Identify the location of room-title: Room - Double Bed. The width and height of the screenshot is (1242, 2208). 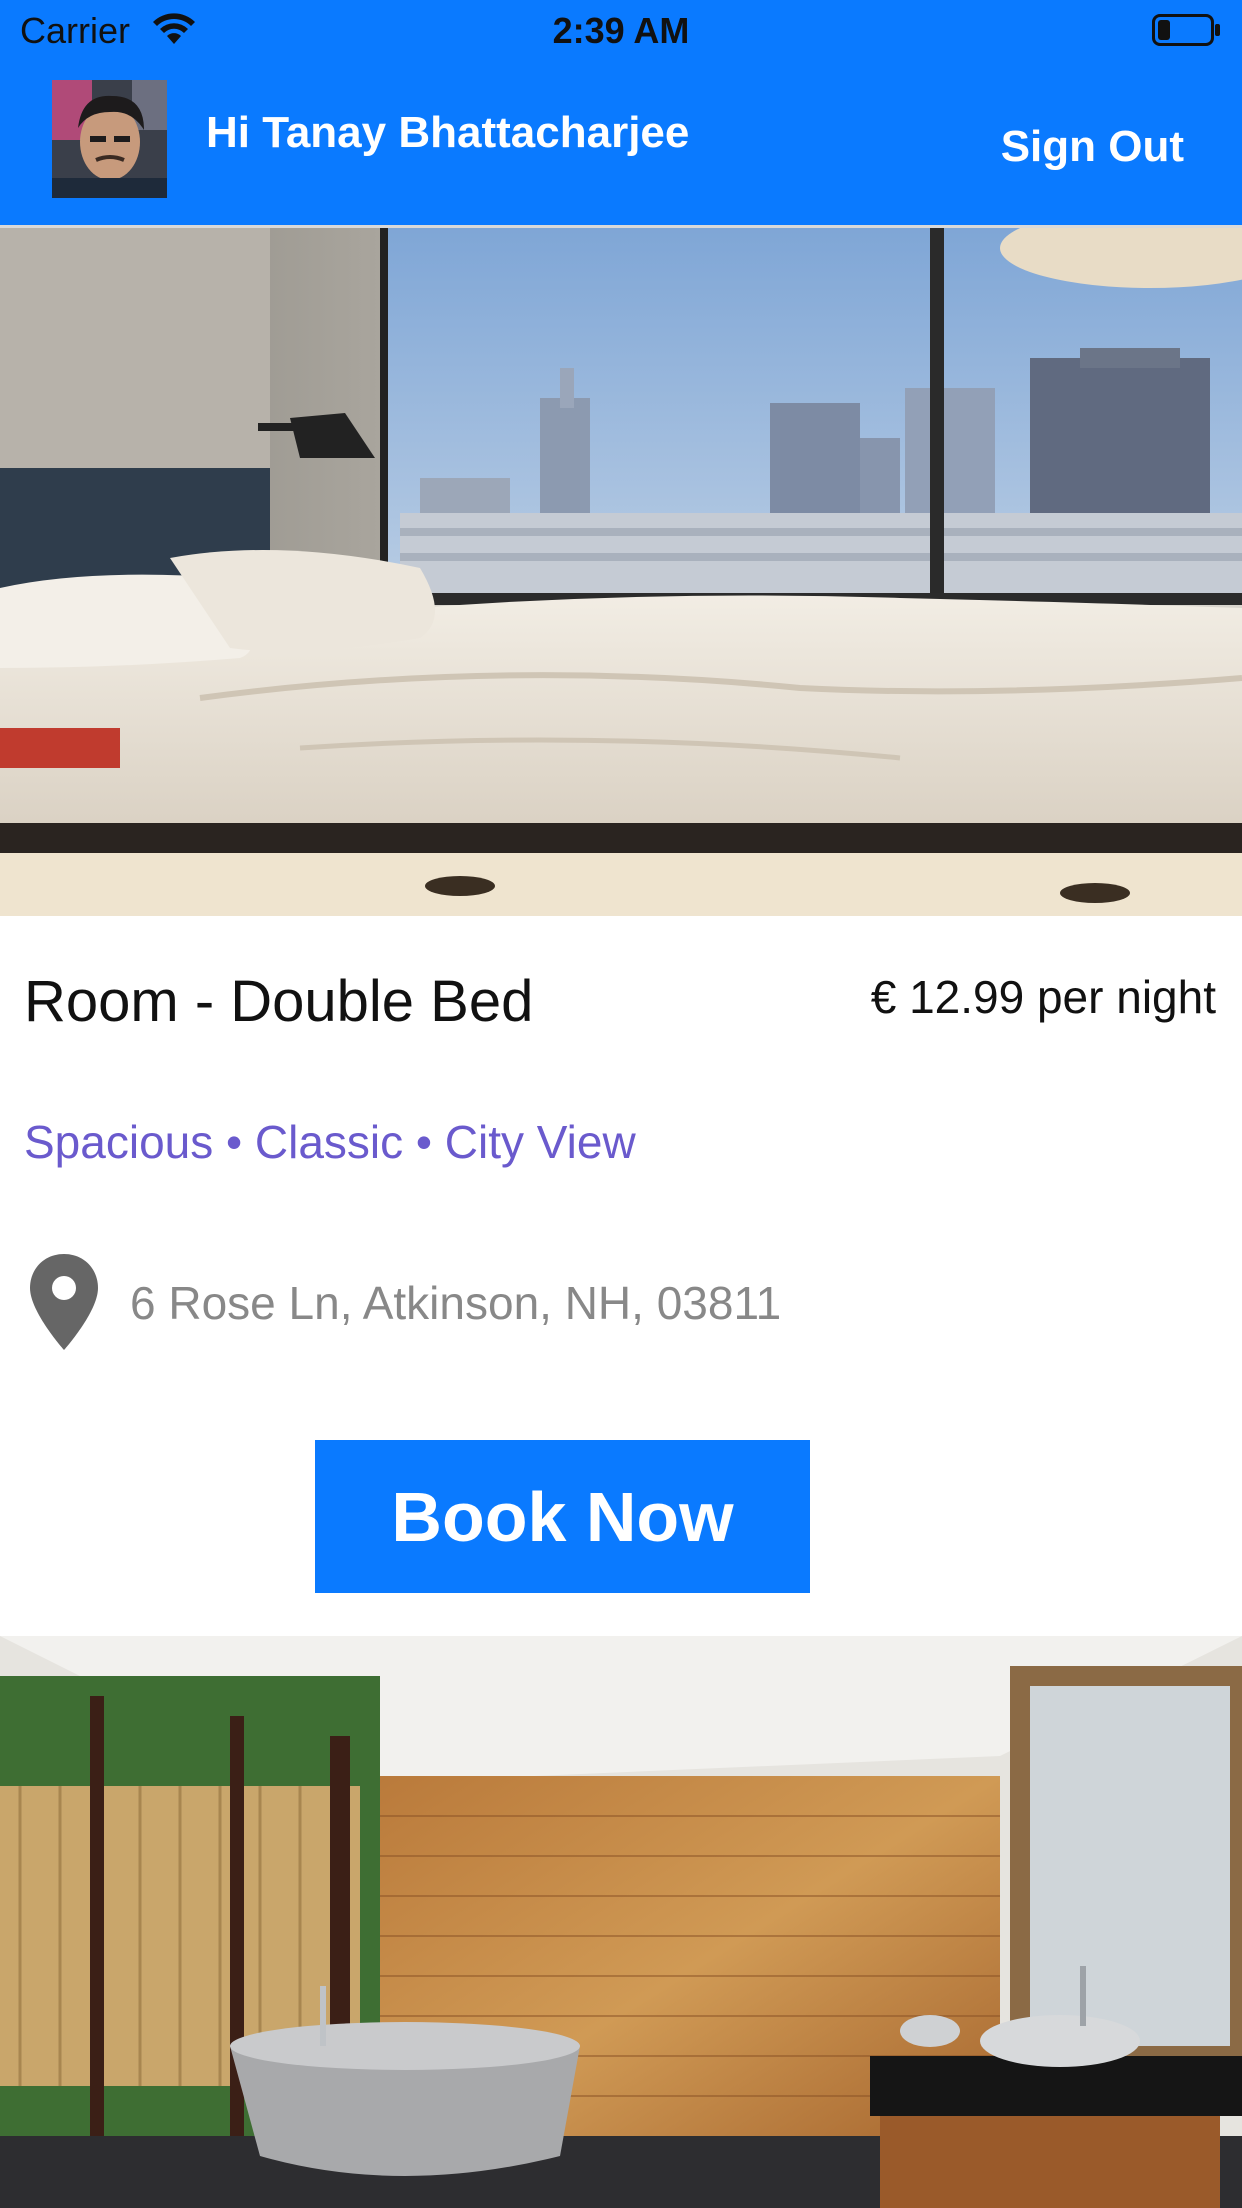
(279, 1001).